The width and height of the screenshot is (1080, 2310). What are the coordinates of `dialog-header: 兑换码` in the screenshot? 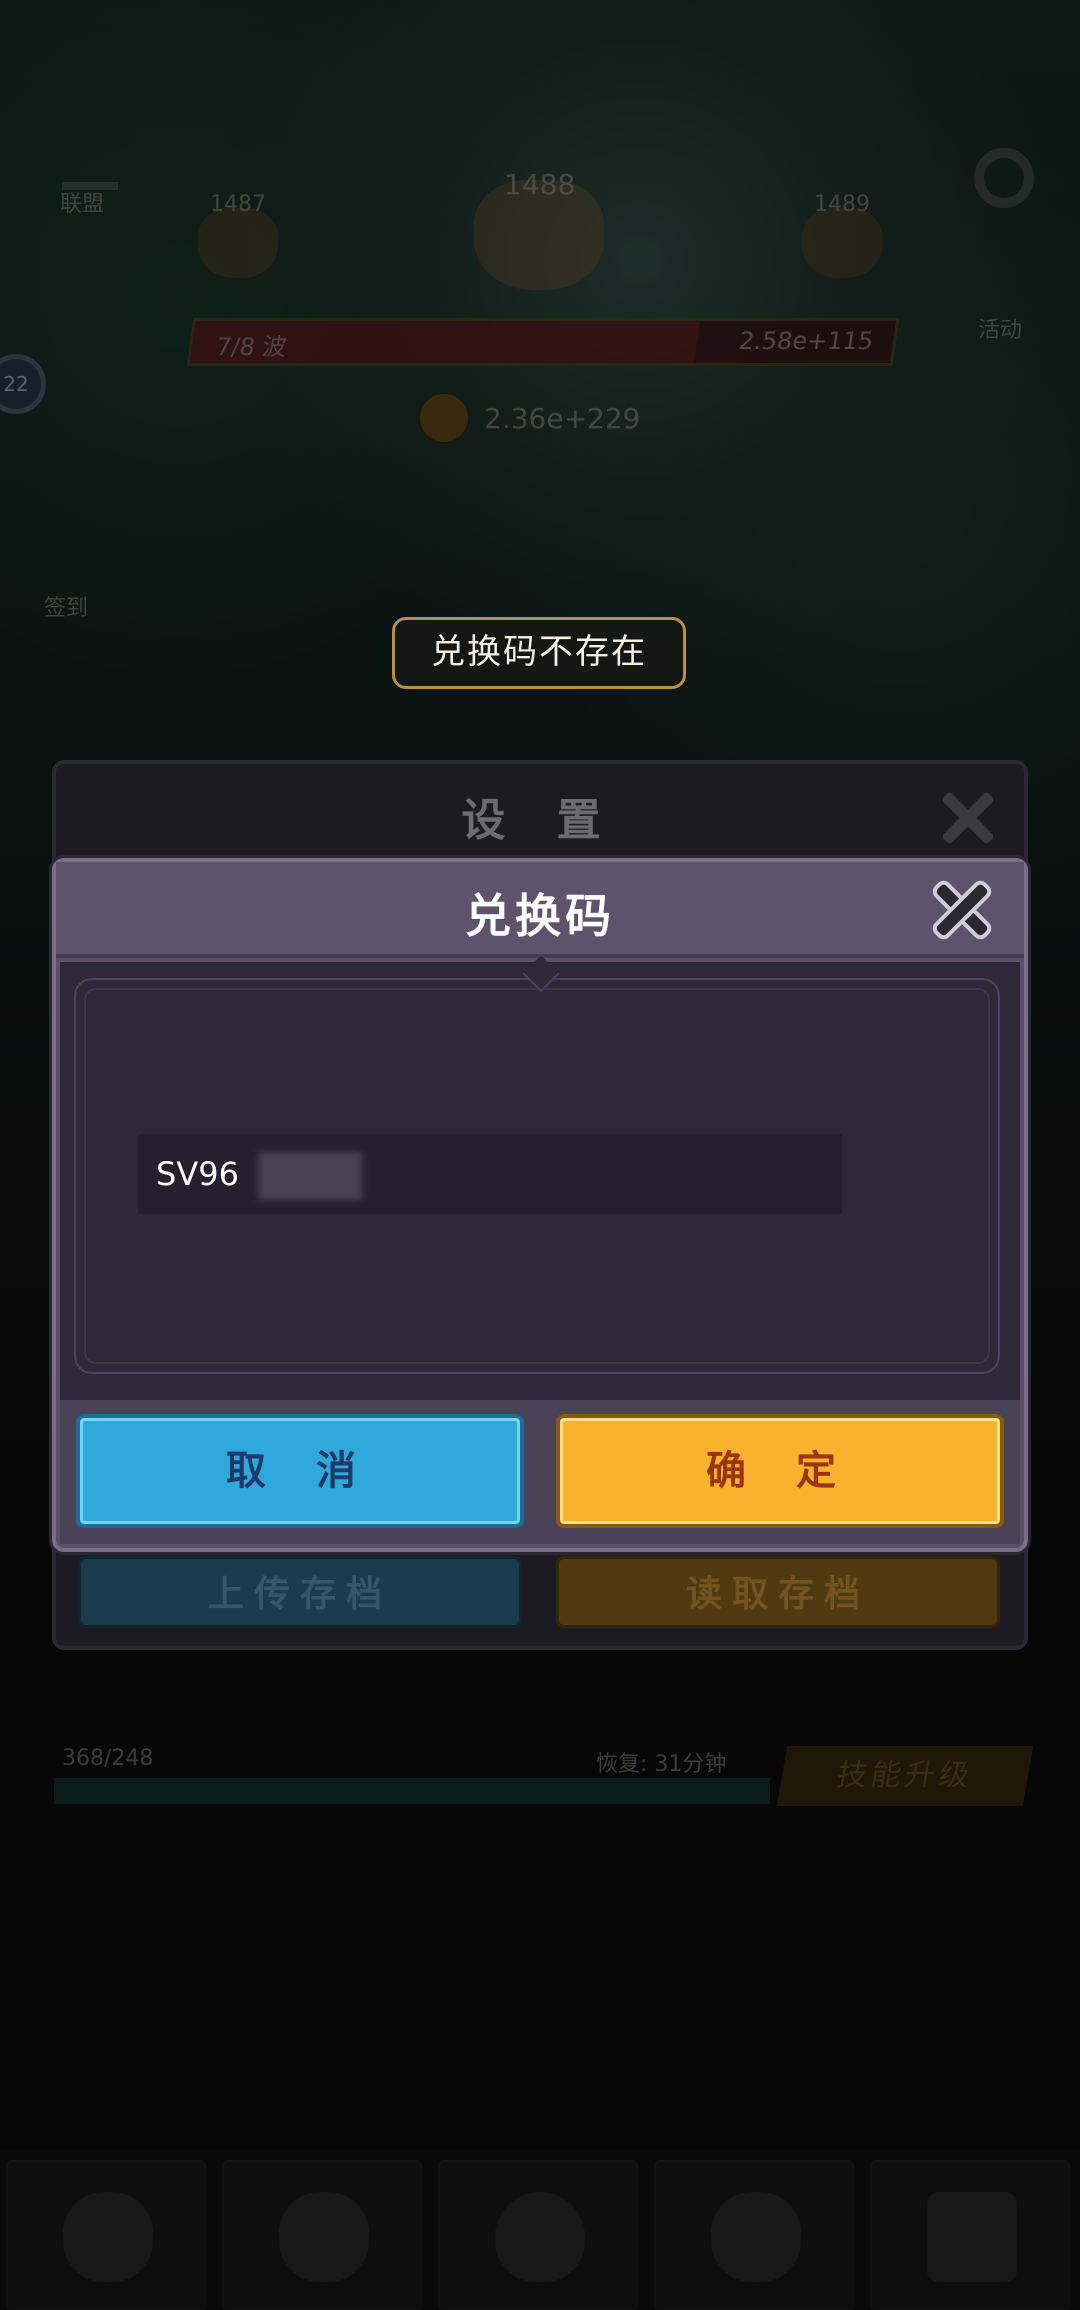 It's located at (540, 910).